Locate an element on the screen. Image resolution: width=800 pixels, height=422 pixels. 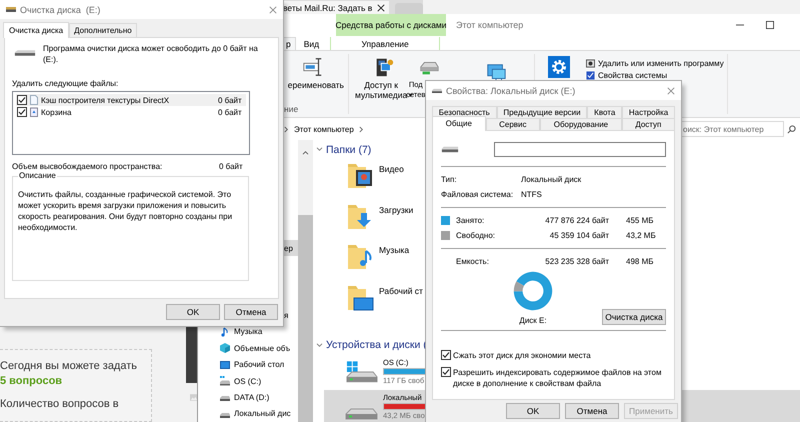
nav-item: OS (C:) is located at coordinates (248, 381).